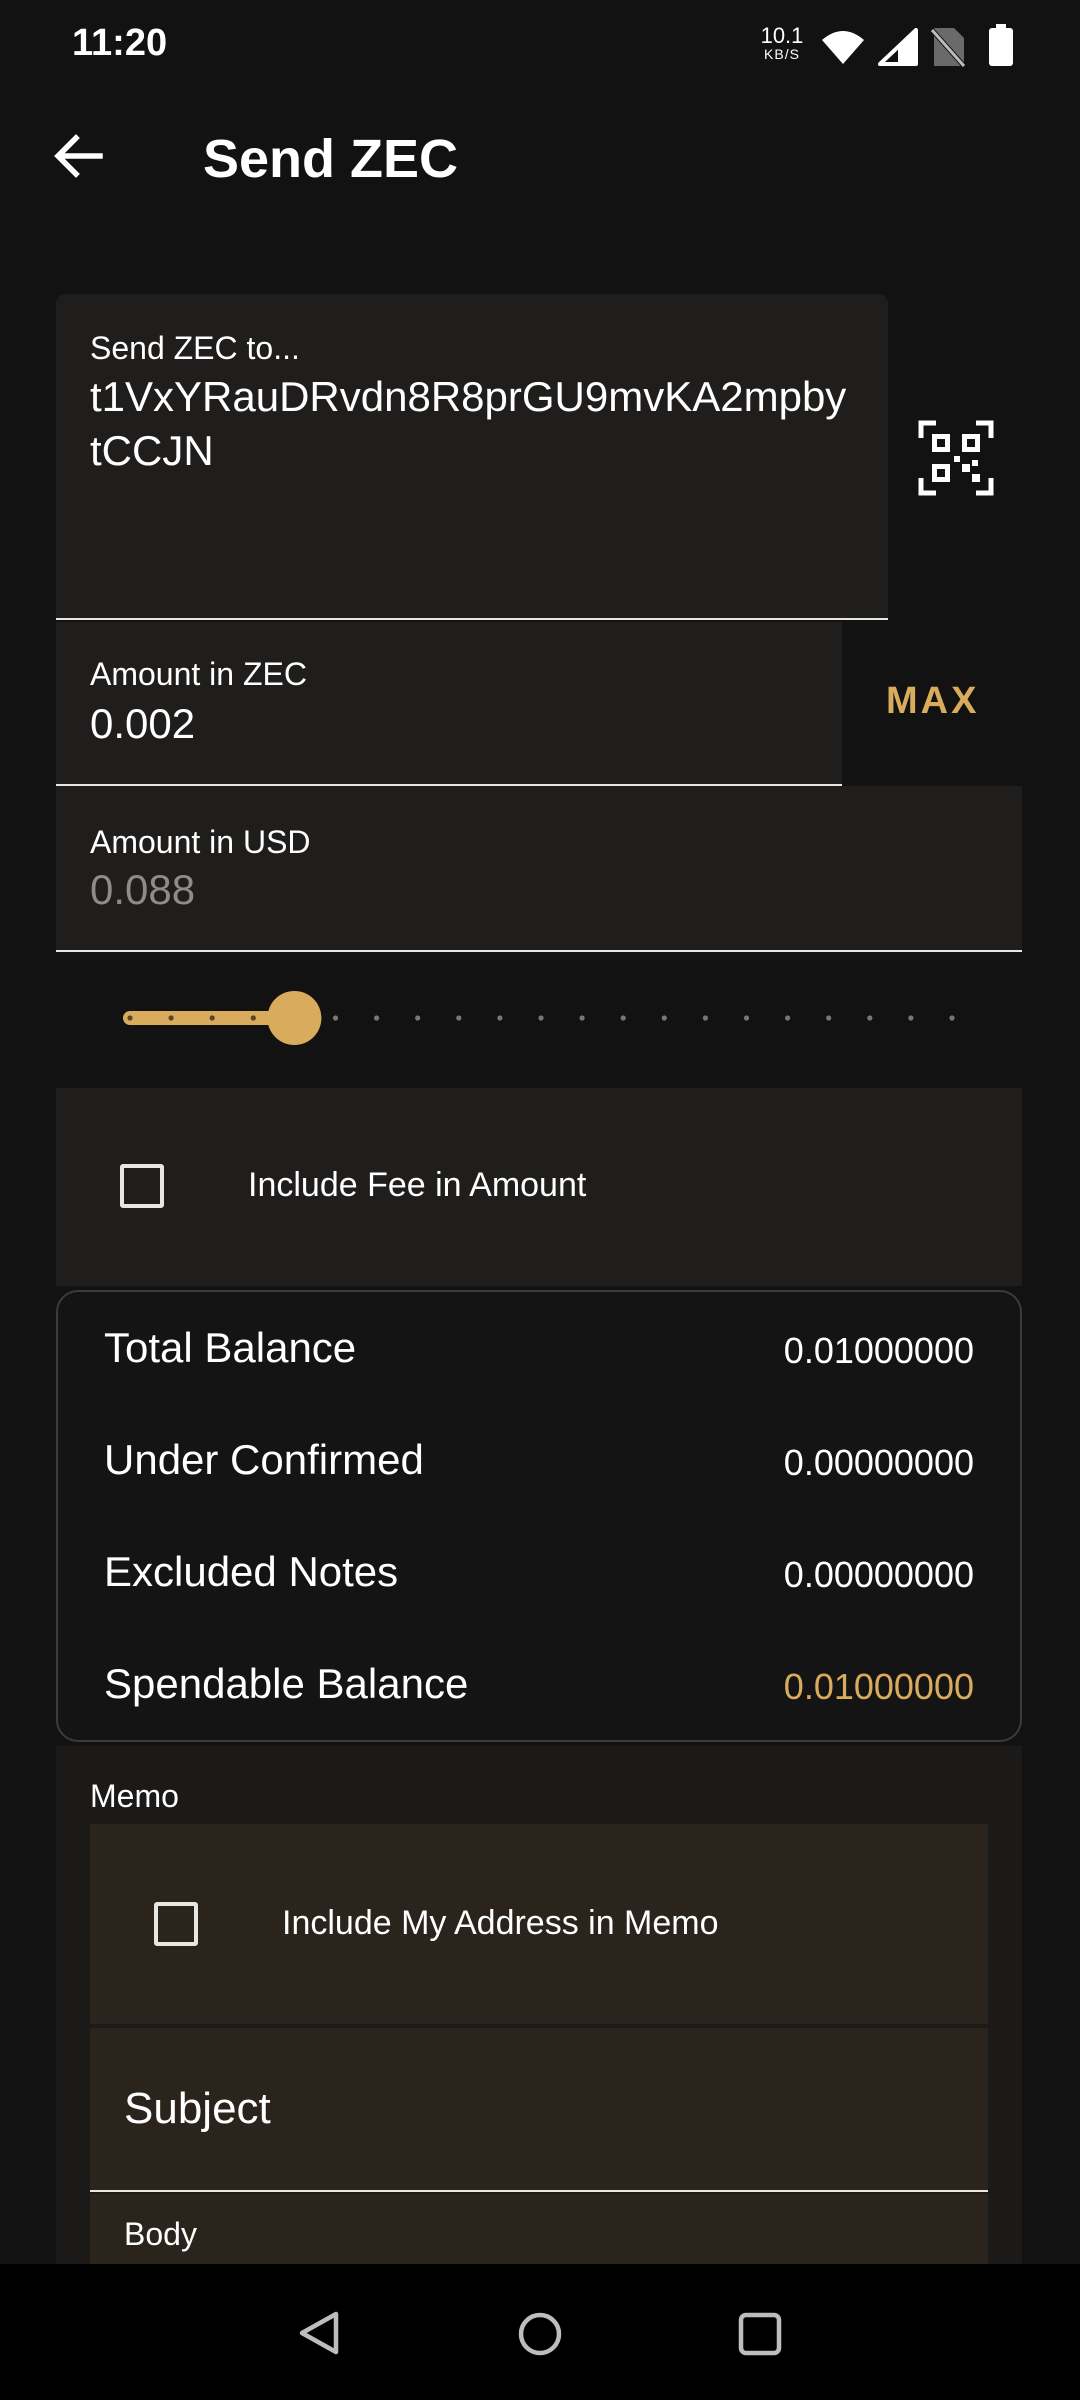 Image resolution: width=1080 pixels, height=2400 pixels. I want to click on include-address-label: Include My Address in Memo, so click(500, 1923).